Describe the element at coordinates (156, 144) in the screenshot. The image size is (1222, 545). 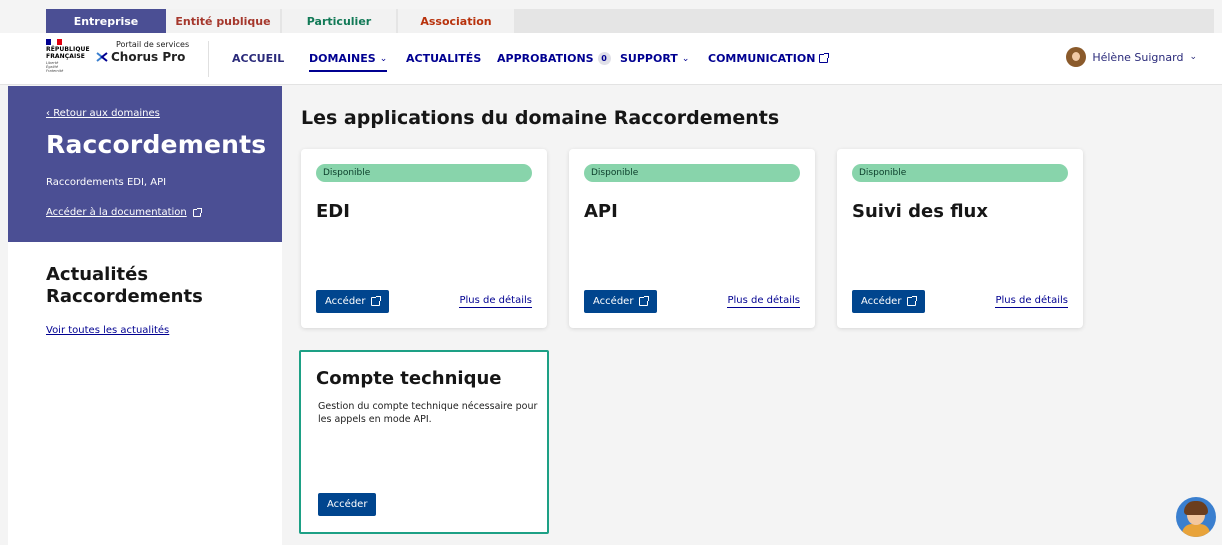
I see `domain-title: Raccordements` at that location.